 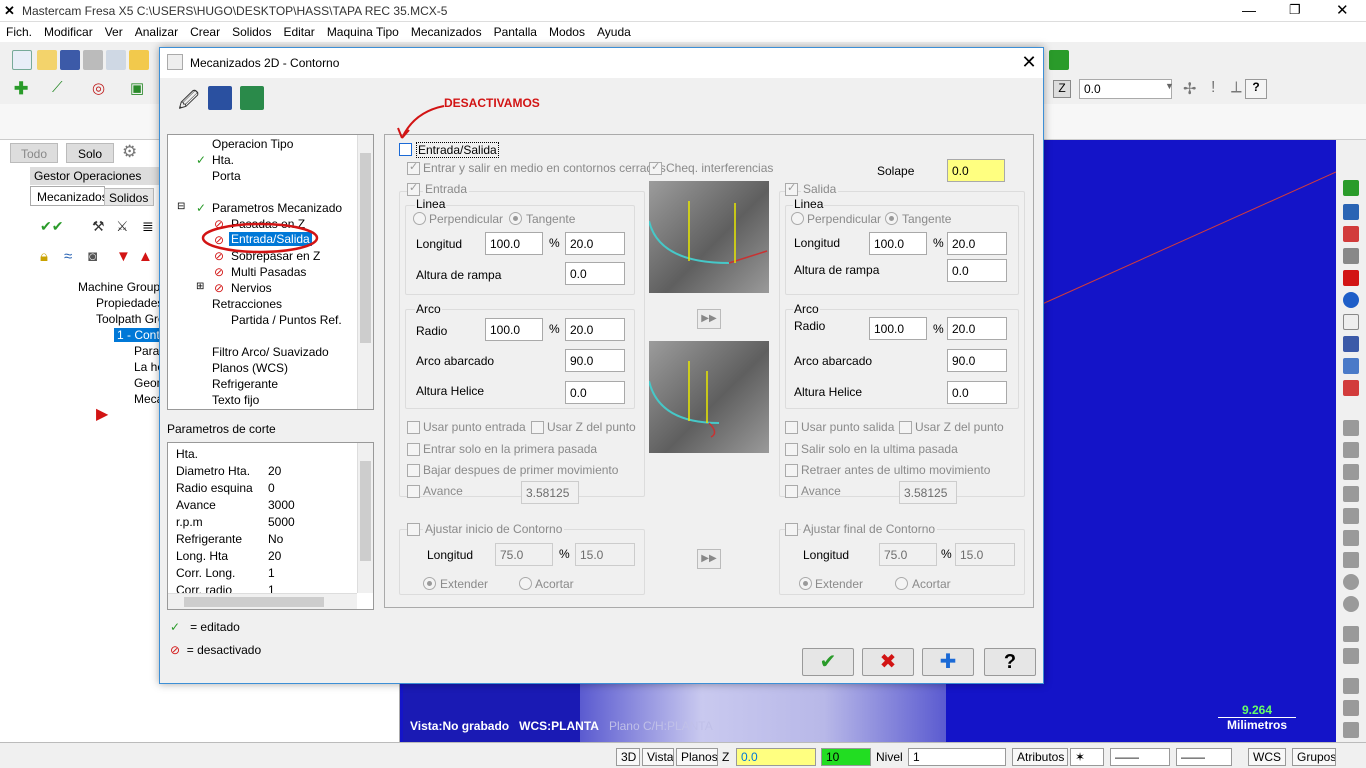 What do you see at coordinates (928, 492) in the screenshot?
I see `avance-salida-input: 3.58125` at bounding box center [928, 492].